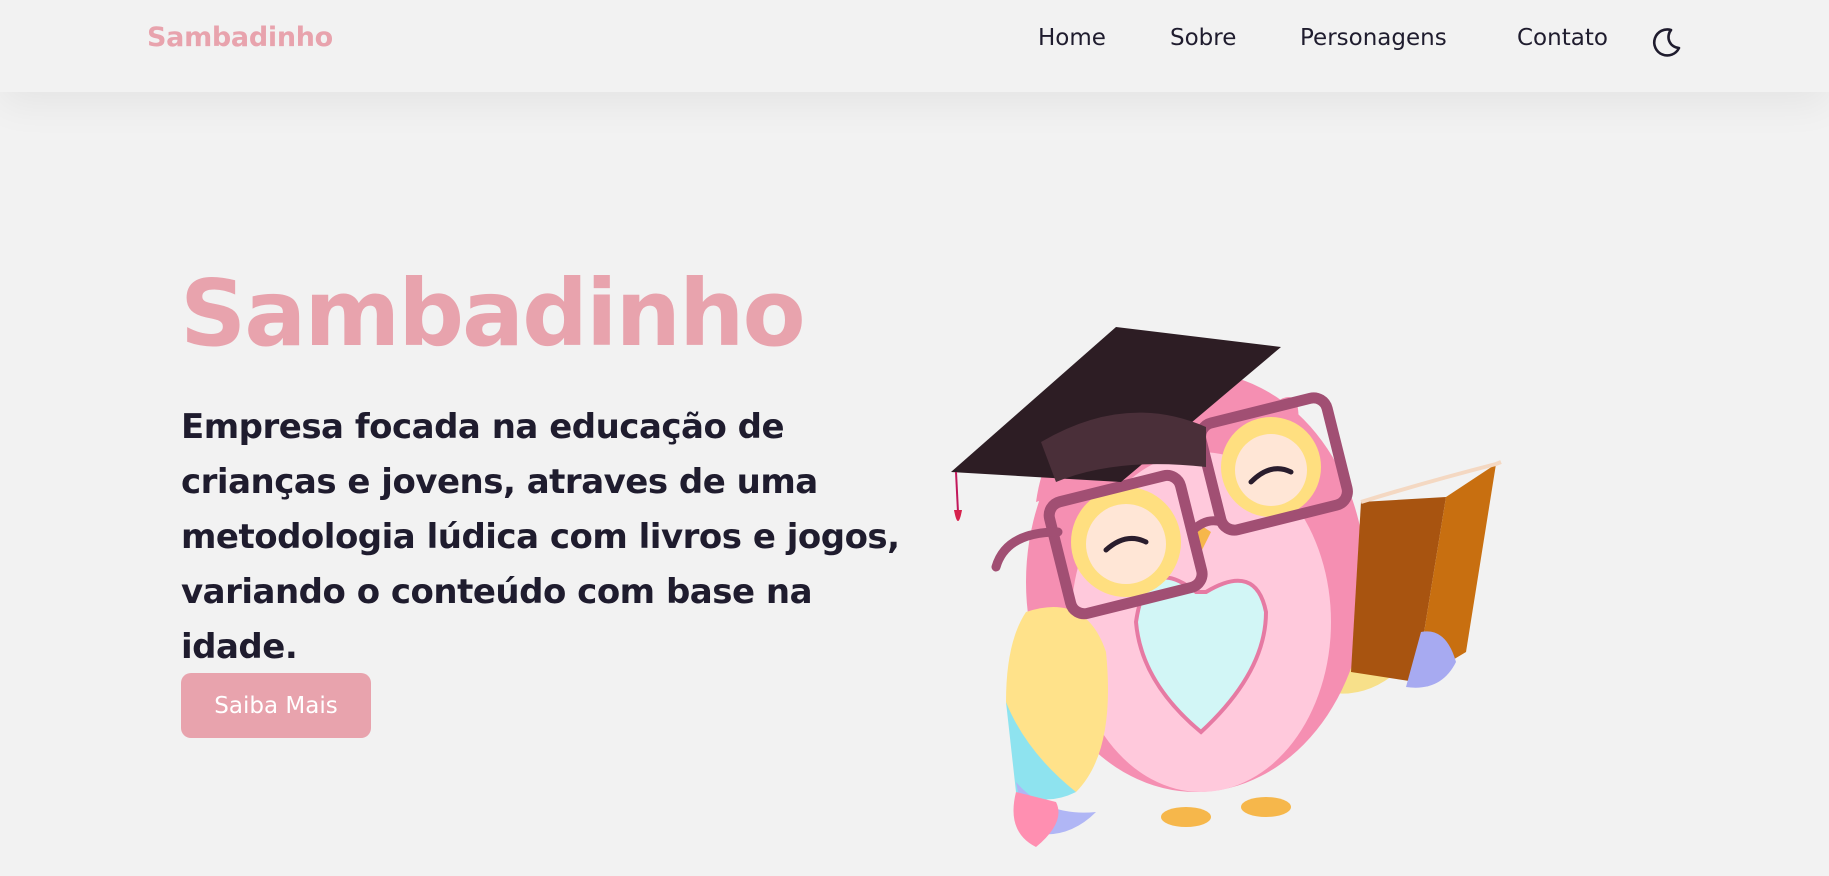 This screenshot has height=876, width=1829. Describe the element at coordinates (276, 705) in the screenshot. I see `saiba-mais-button: Saiba Mais` at that location.